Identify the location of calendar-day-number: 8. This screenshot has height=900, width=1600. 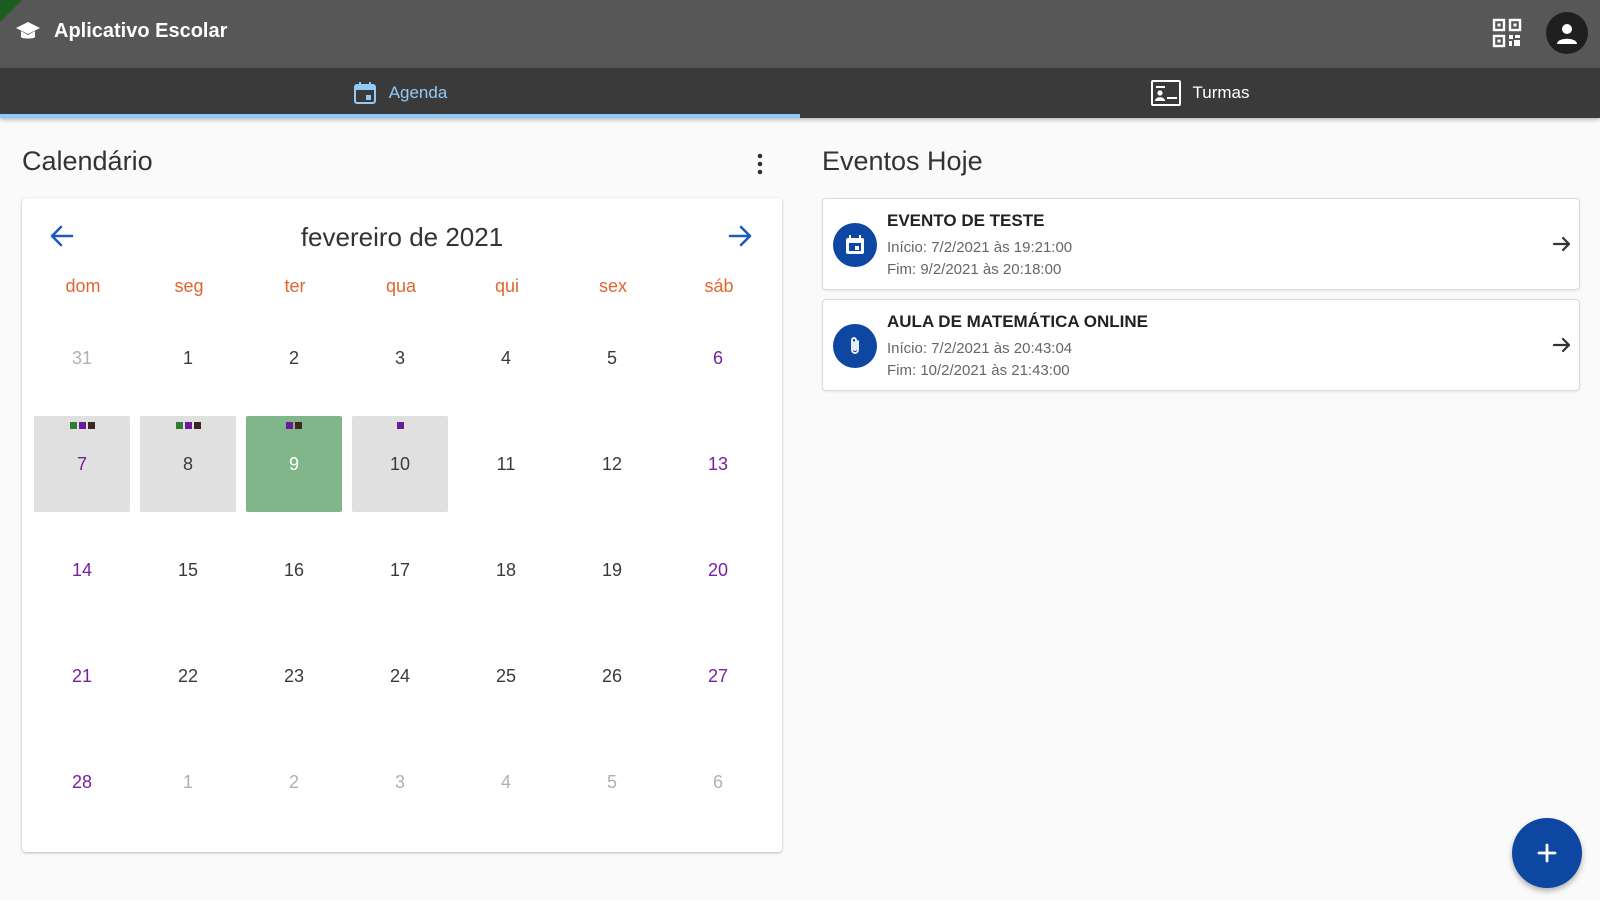
(187, 464).